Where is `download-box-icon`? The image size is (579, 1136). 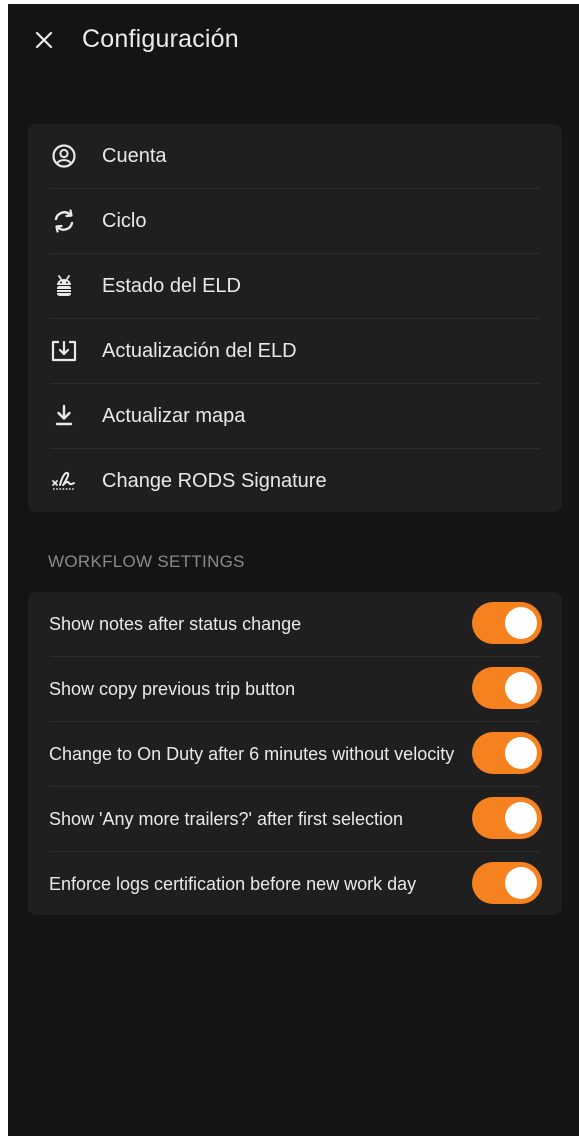 download-box-icon is located at coordinates (64, 351).